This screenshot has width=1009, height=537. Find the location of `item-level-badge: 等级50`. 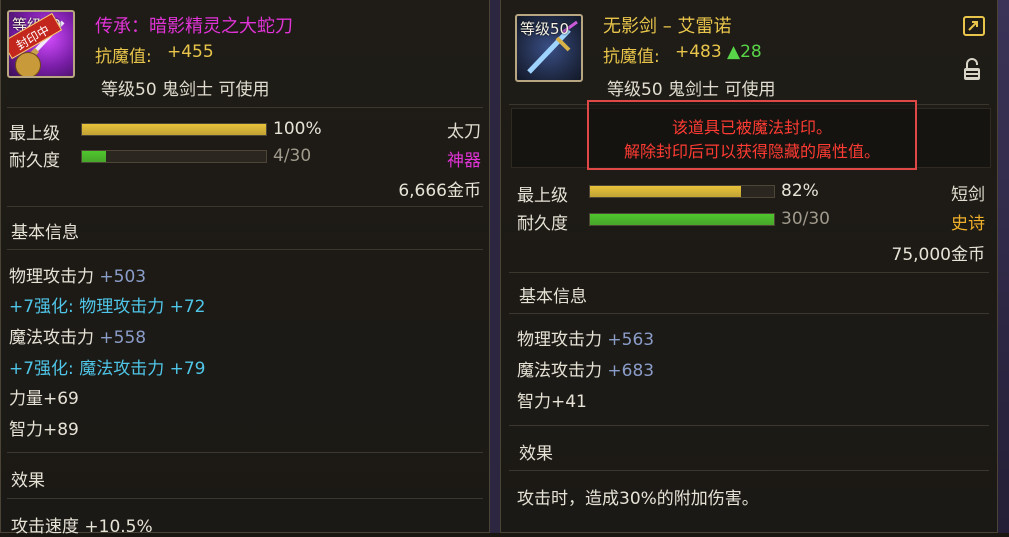

item-level-badge: 等级50 is located at coordinates (545, 29).